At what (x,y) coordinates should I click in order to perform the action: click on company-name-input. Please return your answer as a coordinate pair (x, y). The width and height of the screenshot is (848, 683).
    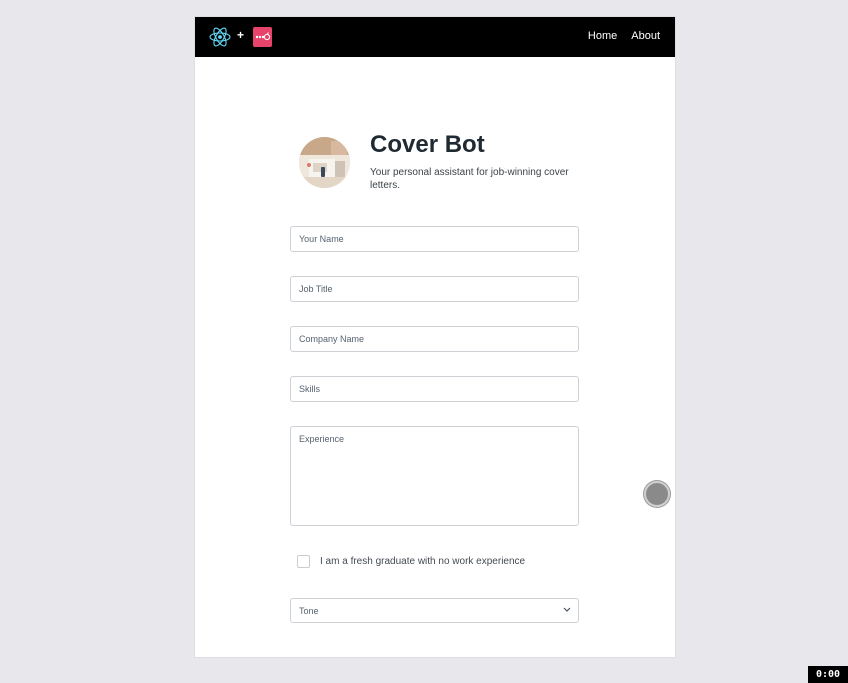
    Looking at the image, I should click on (434, 339).